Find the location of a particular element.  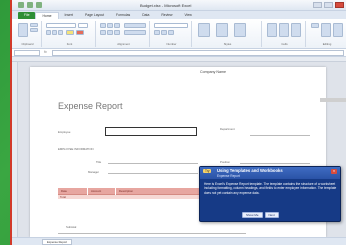

department-label: Department is located at coordinates (227, 129).